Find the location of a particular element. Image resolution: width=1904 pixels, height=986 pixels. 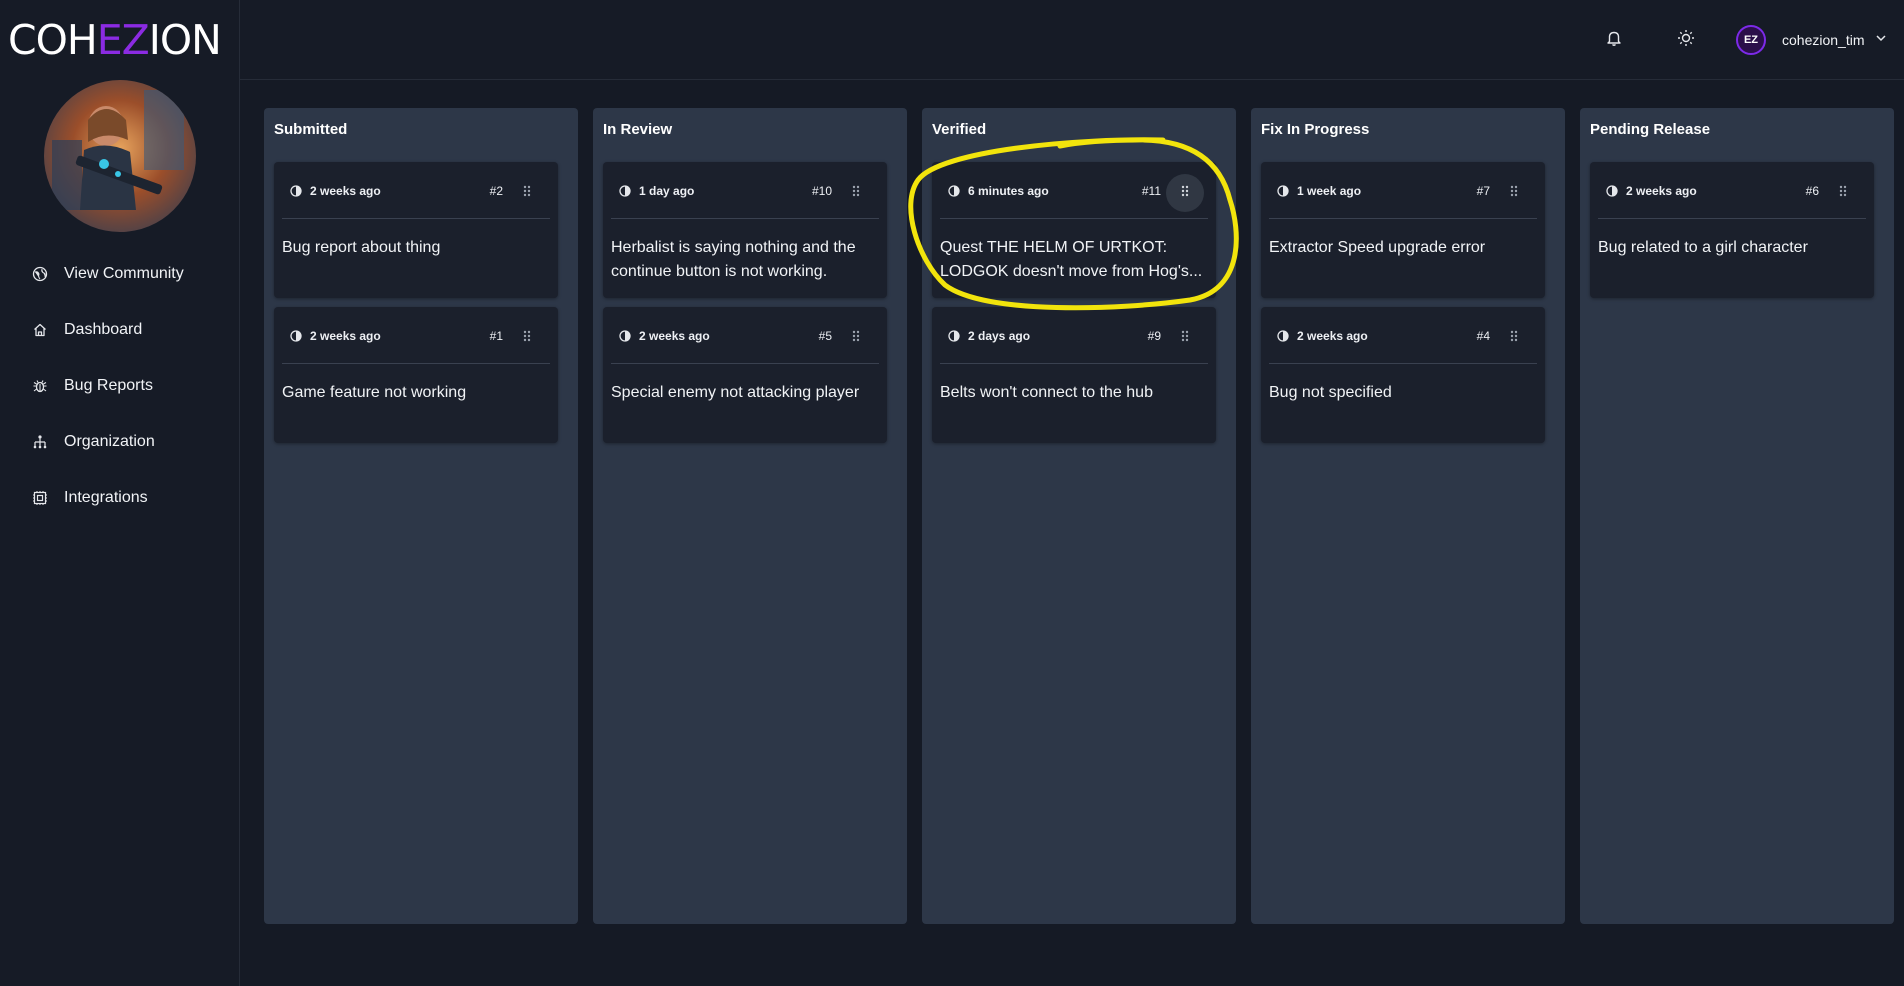

card-title: Extractor Speed upgrade error is located at coordinates (1377, 247).